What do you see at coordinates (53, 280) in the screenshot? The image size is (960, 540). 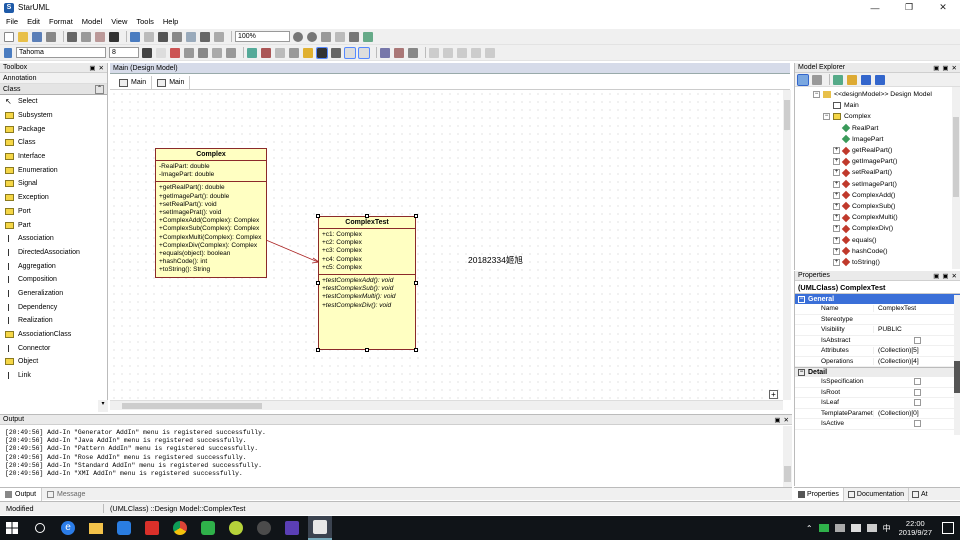 I see `toolbox-item-composition: Composition` at bounding box center [53, 280].